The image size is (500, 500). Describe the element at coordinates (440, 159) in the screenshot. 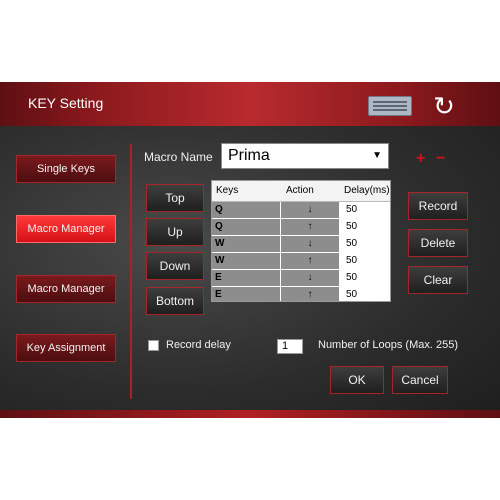

I see `remove-macro-icon: −` at that location.